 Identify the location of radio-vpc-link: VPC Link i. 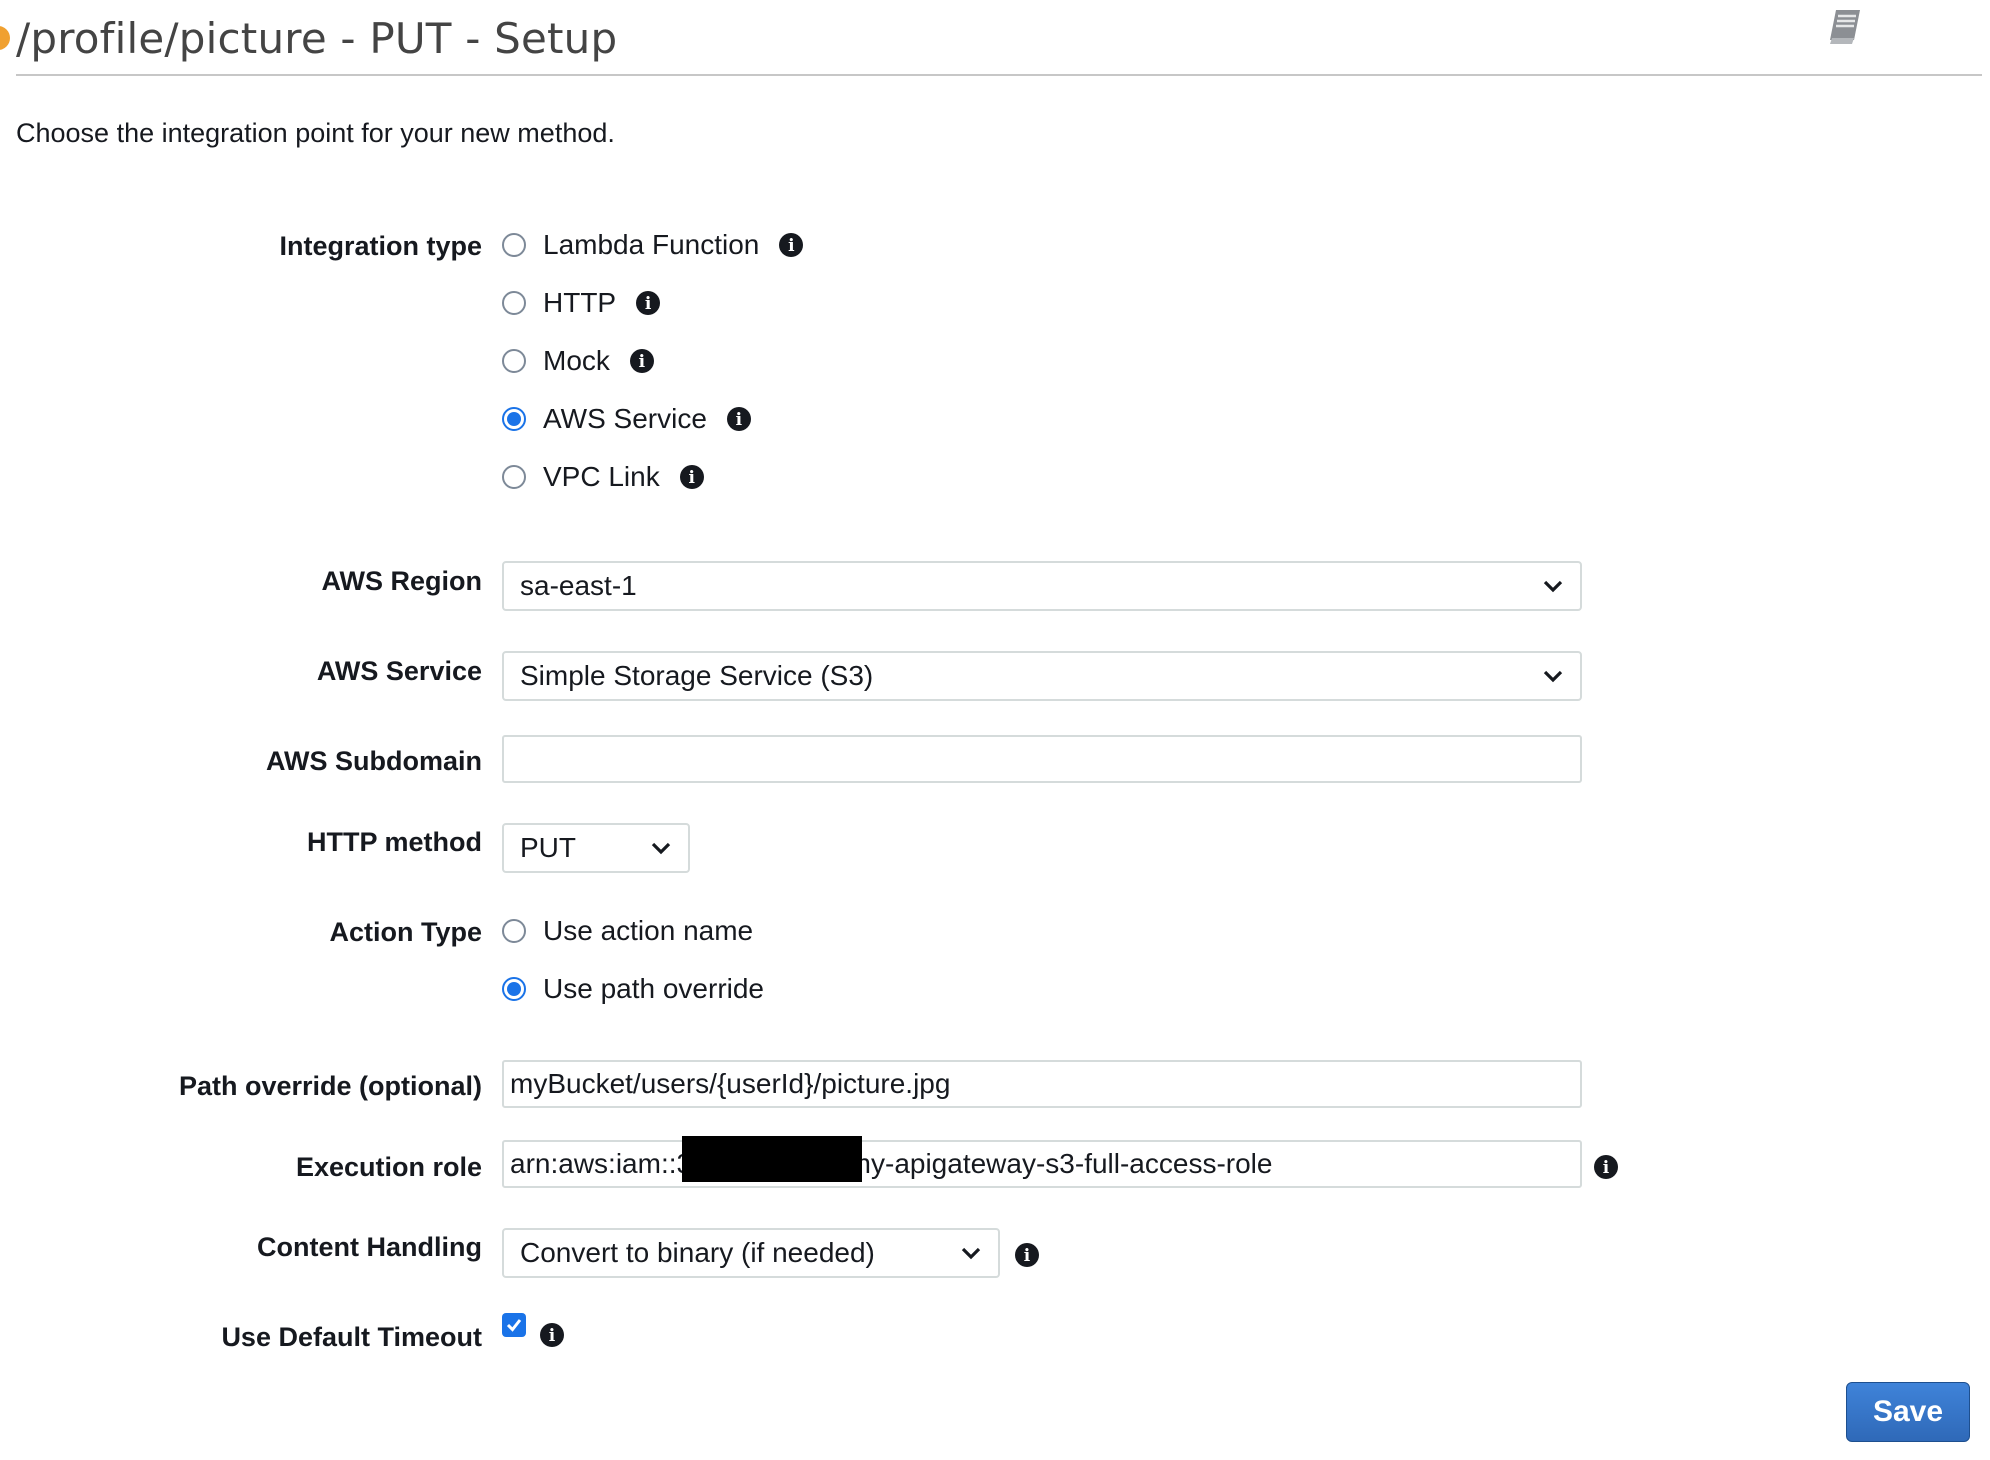
(603, 477).